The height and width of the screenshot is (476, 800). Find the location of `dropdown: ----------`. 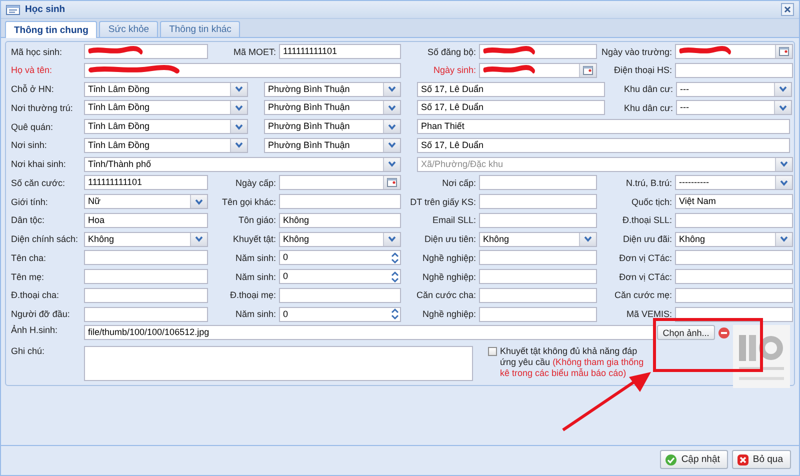

dropdown: ---------- is located at coordinates (734, 182).